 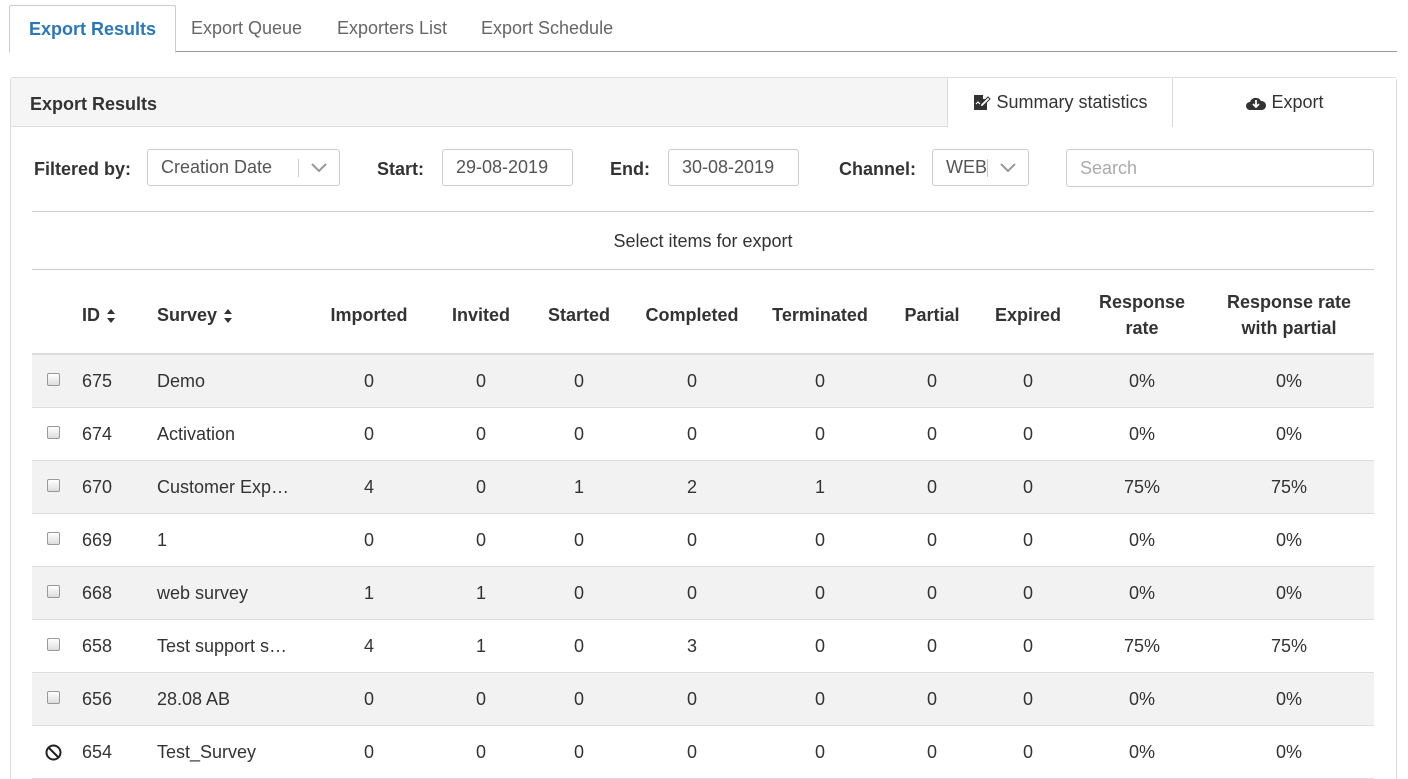 What do you see at coordinates (203, 593) in the screenshot?
I see `cell-survey: web survey` at bounding box center [203, 593].